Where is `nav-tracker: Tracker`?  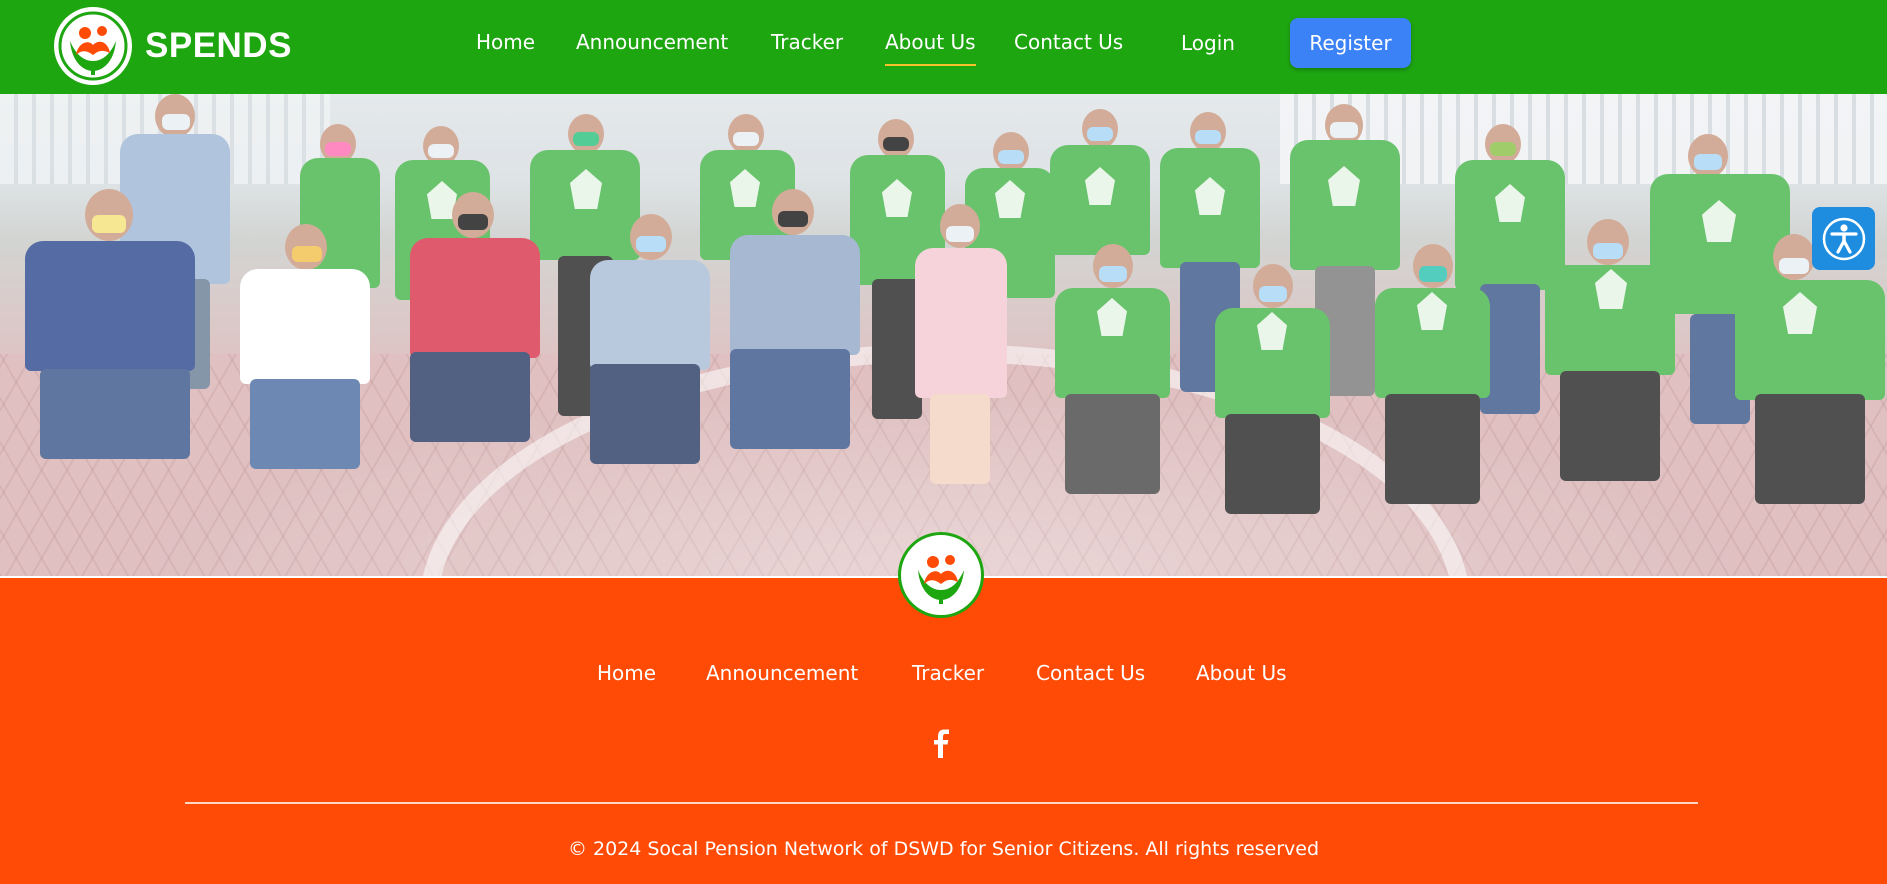 nav-tracker: Tracker is located at coordinates (807, 42).